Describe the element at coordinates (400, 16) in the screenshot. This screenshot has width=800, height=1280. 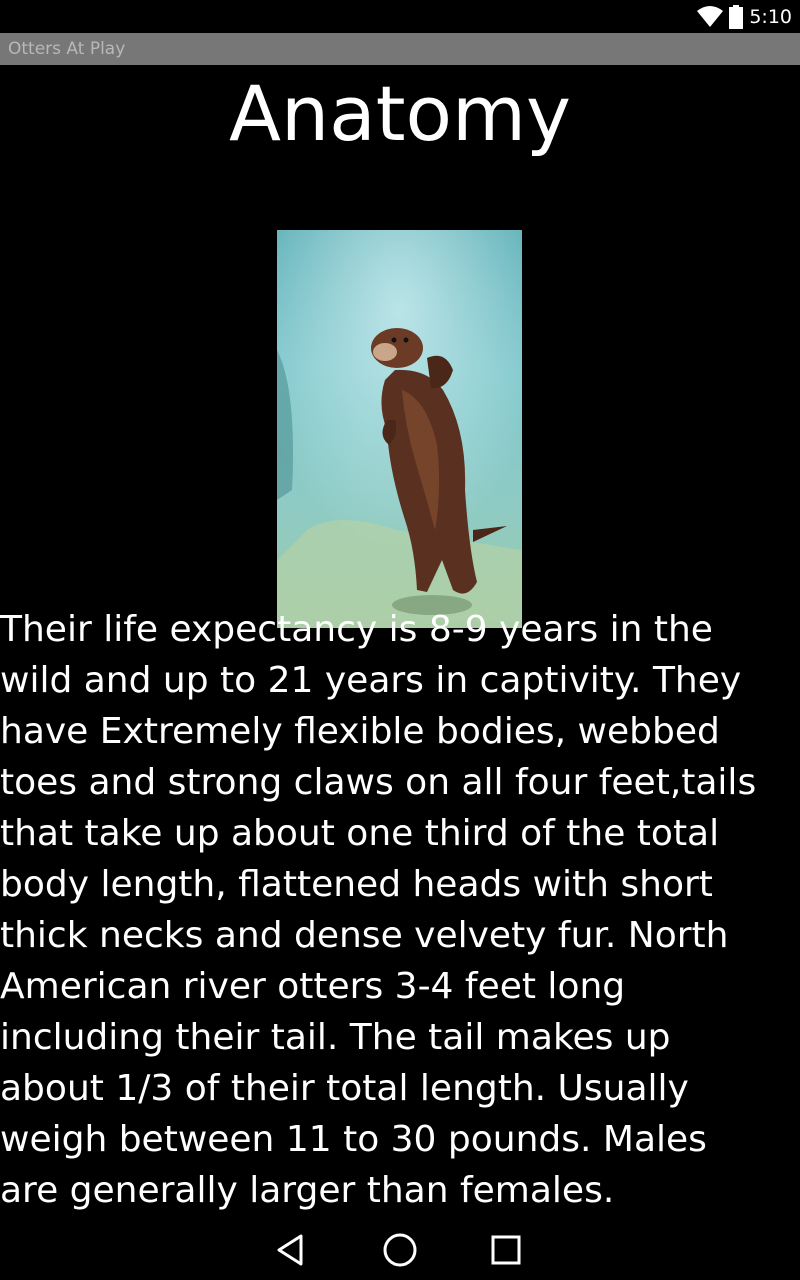
I see `status-bar: 5:10` at that location.